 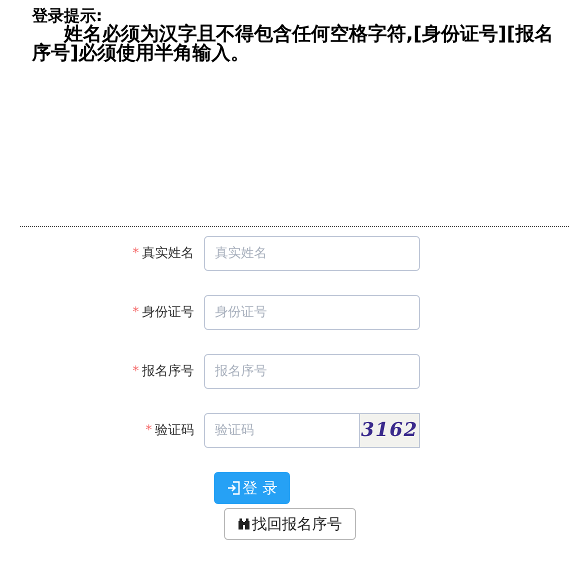 What do you see at coordinates (244, 524) in the screenshot?
I see `binoculars-icon` at bounding box center [244, 524].